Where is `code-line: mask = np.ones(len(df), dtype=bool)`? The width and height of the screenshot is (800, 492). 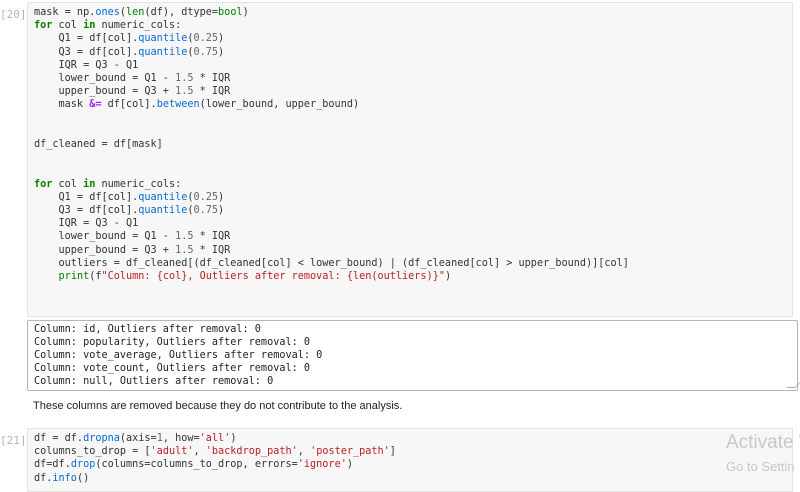
code-line: mask = np.ones(len(df), dtype=bool) is located at coordinates (141, 12).